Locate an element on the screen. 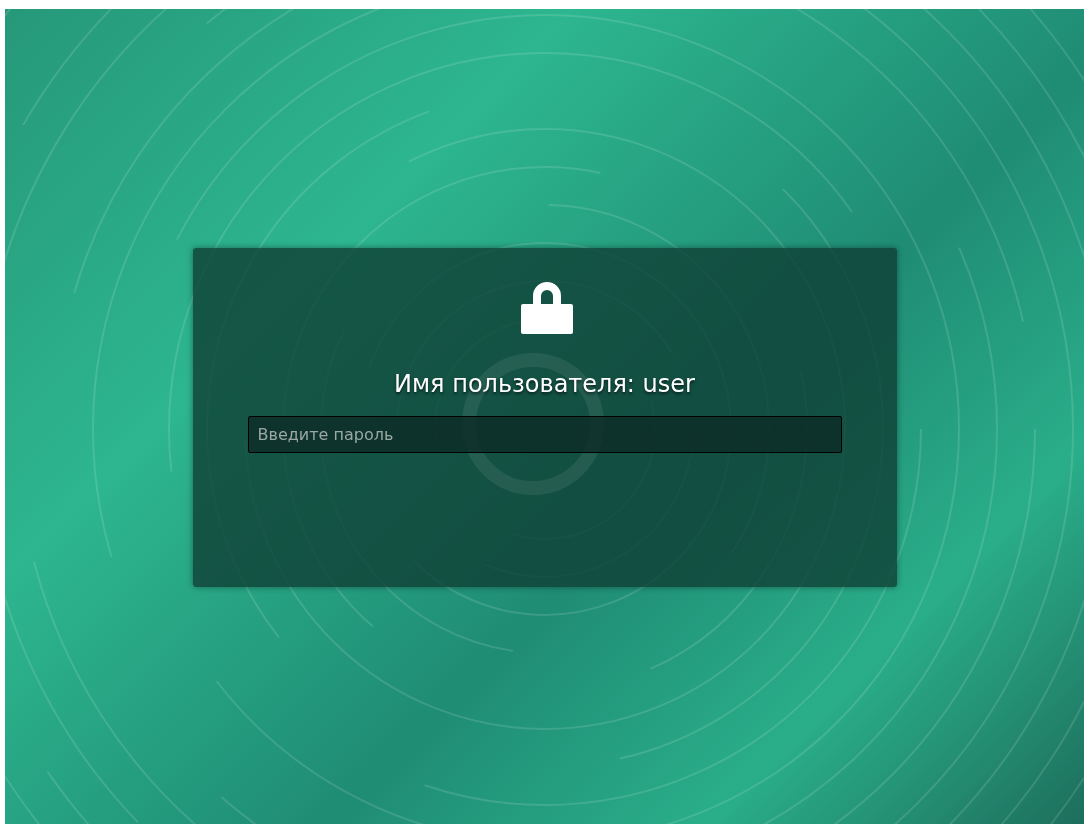  username-label: Имя пользователя: user is located at coordinates (544, 384).